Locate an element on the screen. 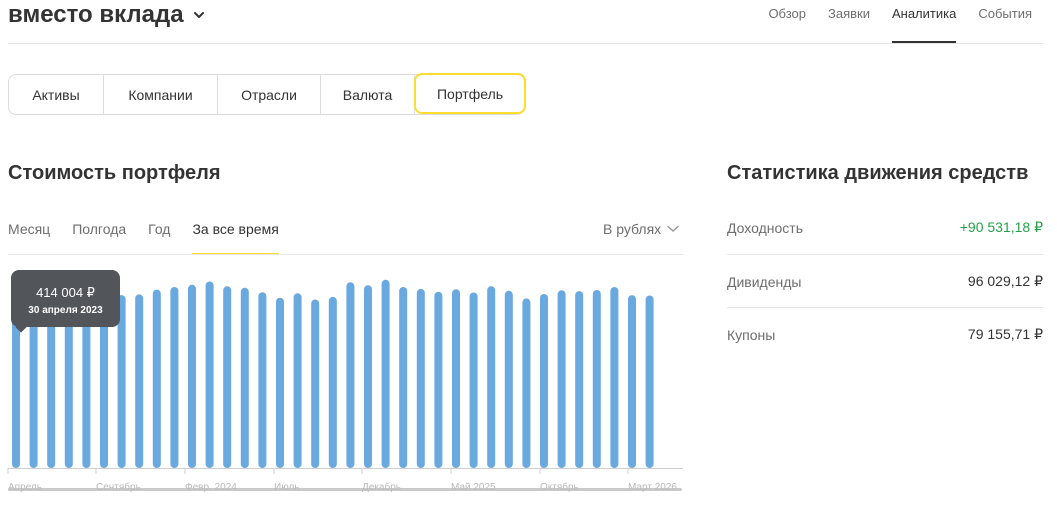 The height and width of the screenshot is (506, 1057). analytics-segments: Активы Компании Отрасли Валюта Портфель is located at coordinates (267, 94).